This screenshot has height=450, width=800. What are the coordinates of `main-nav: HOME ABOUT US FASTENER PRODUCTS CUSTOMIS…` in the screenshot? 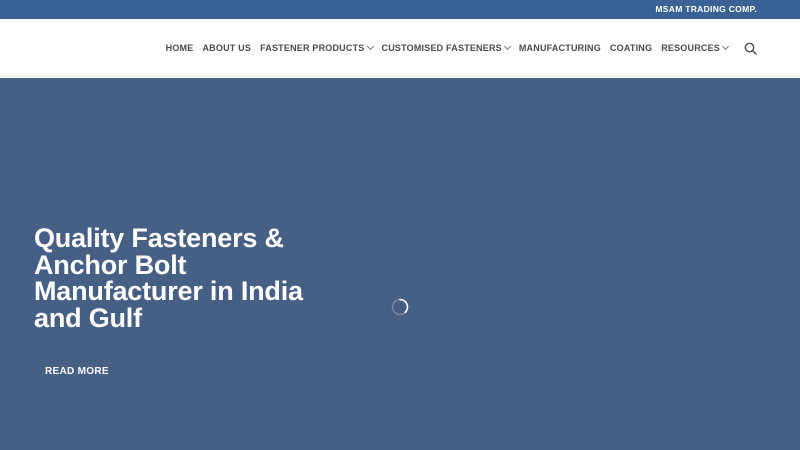 It's located at (448, 48).